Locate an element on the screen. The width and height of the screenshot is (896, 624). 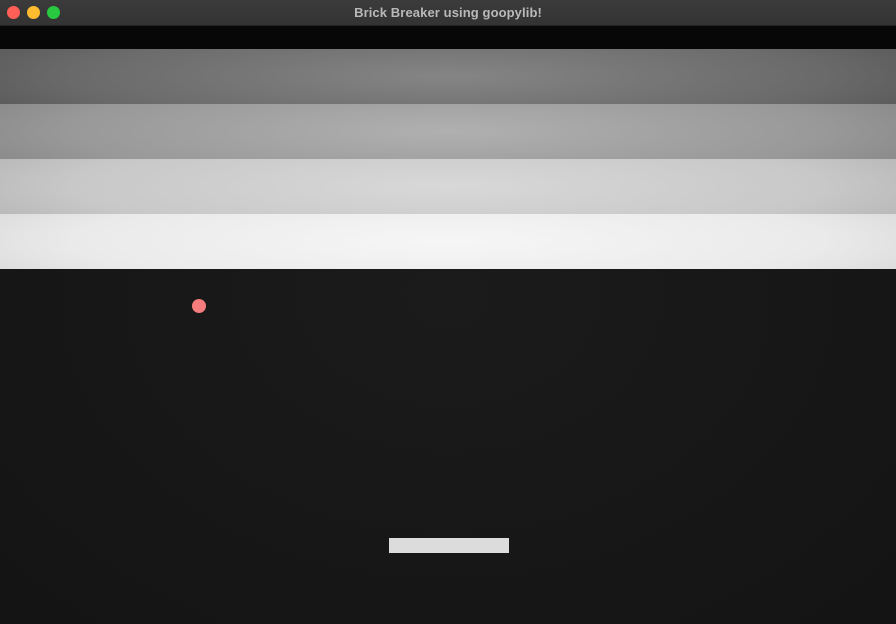
window-title: Brick Breaker using goopylib! is located at coordinates (448, 12).